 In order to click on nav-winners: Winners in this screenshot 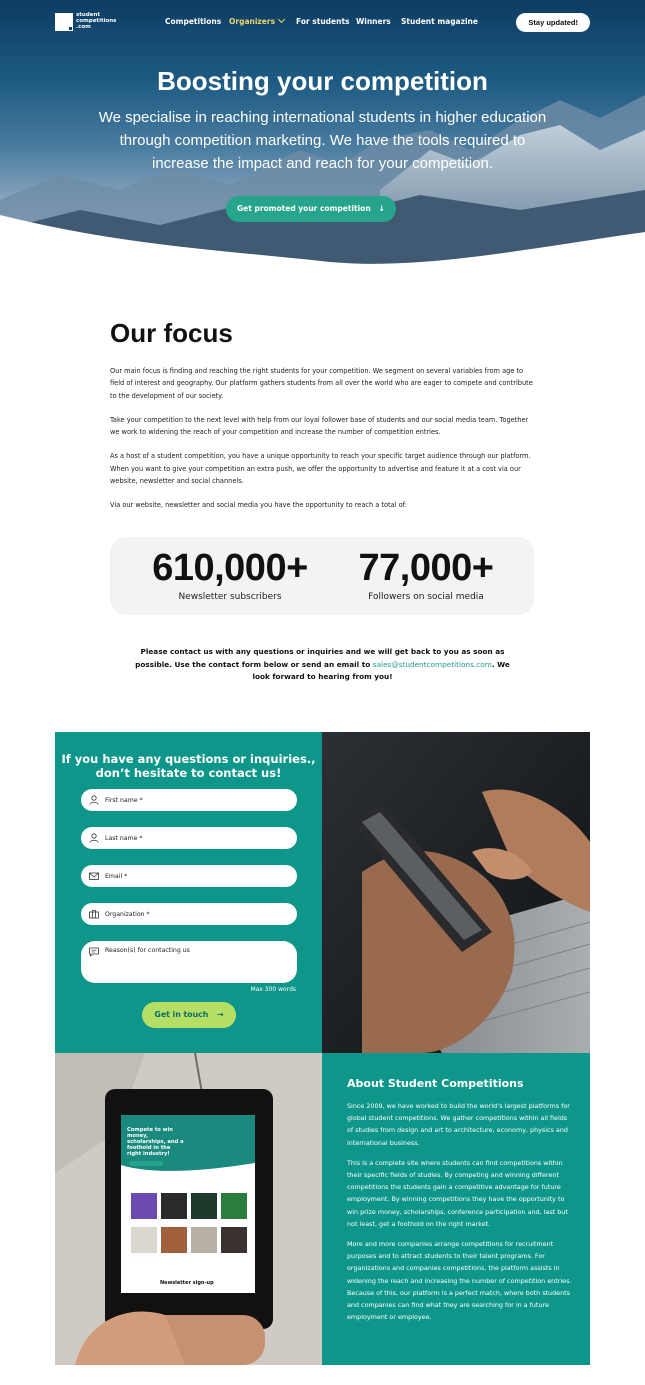, I will do `click(373, 21)`.